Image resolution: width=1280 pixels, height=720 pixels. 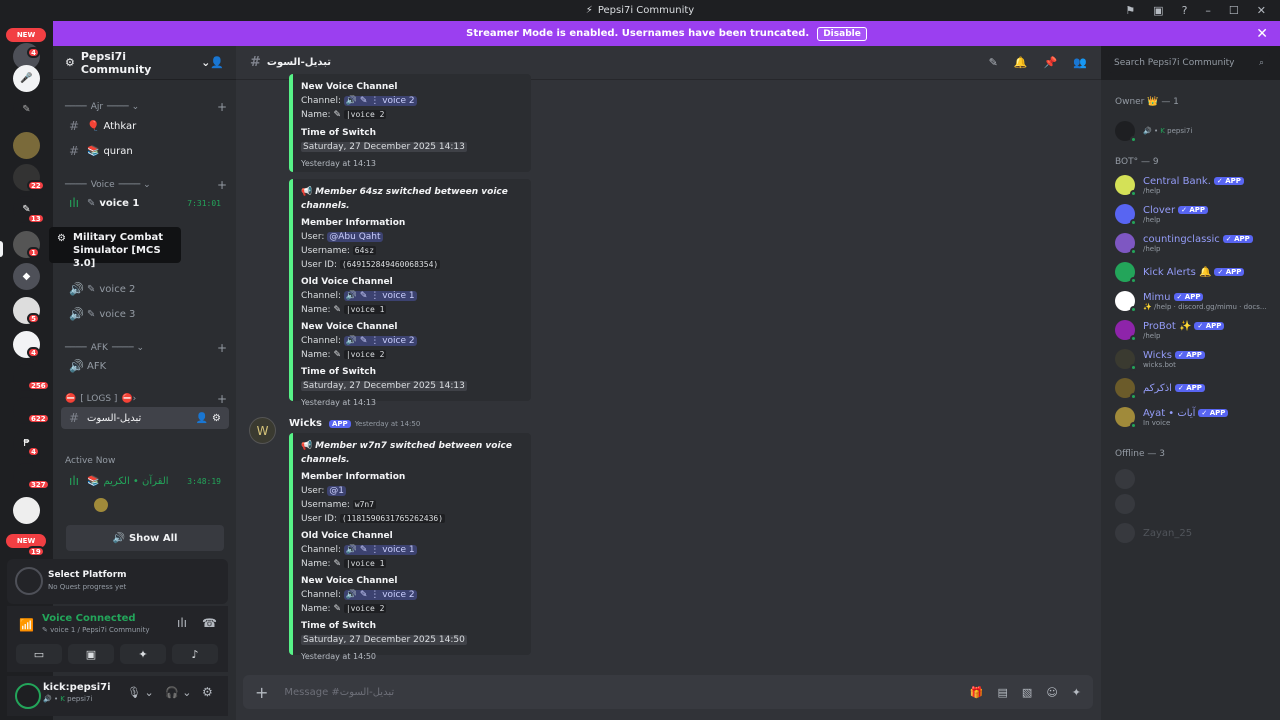 I want to click on active-channel: ılı 📚 القرآن • الكريم 3:48:19, so click(x=145, y=481).